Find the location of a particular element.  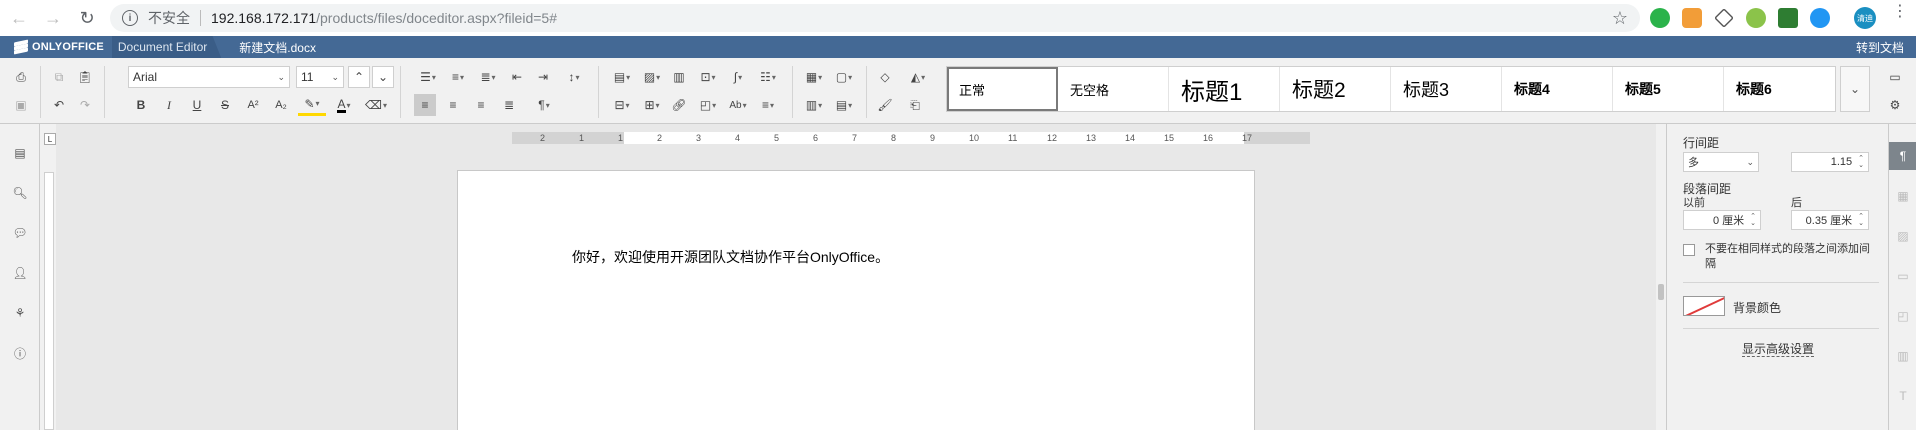

insert-textbox-icon: ⊡ is located at coordinates (708, 77).